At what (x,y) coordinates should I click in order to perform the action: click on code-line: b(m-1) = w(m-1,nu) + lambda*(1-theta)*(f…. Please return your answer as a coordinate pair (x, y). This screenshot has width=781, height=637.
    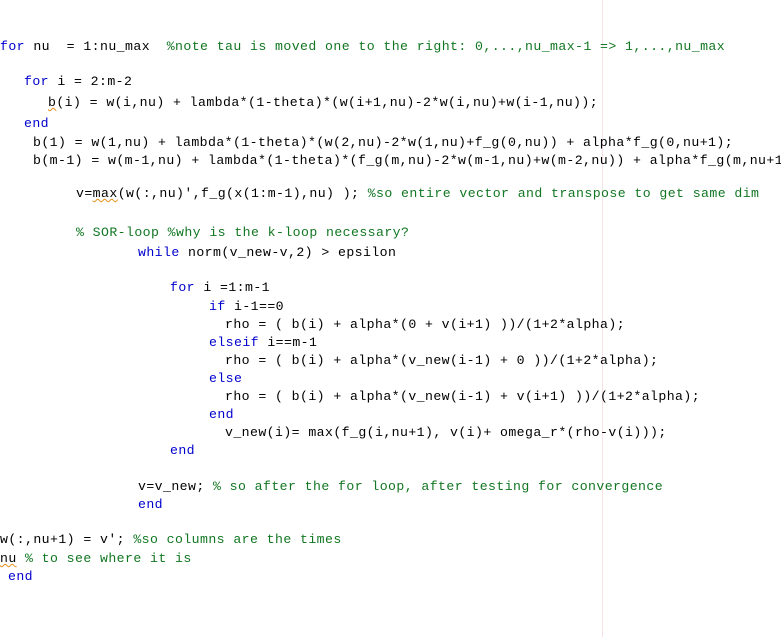
    Looking at the image, I should click on (390, 161).